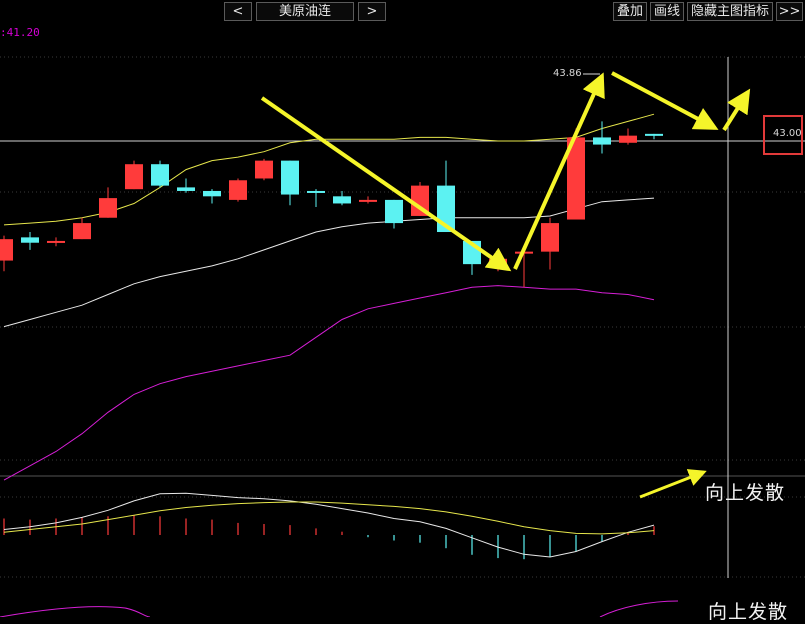 This screenshot has height=624, width=805. What do you see at coordinates (787, 133) in the screenshot?
I see `crosshair-price-label: 43.00` at bounding box center [787, 133].